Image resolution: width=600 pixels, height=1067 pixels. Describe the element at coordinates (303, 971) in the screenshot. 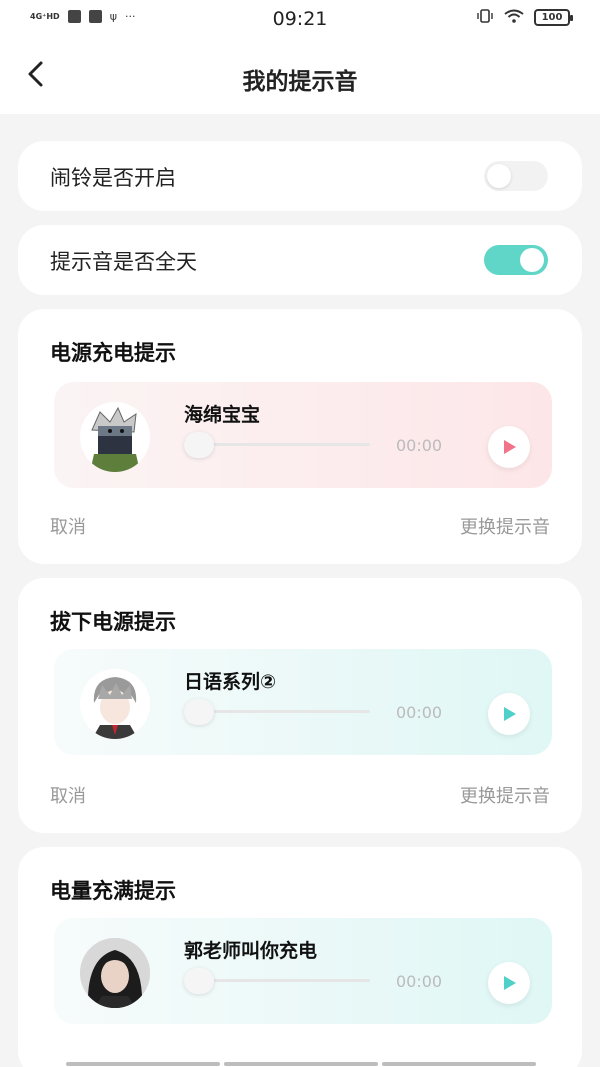

I see `sound-player: 郭老师叫你充电 00:00` at that location.